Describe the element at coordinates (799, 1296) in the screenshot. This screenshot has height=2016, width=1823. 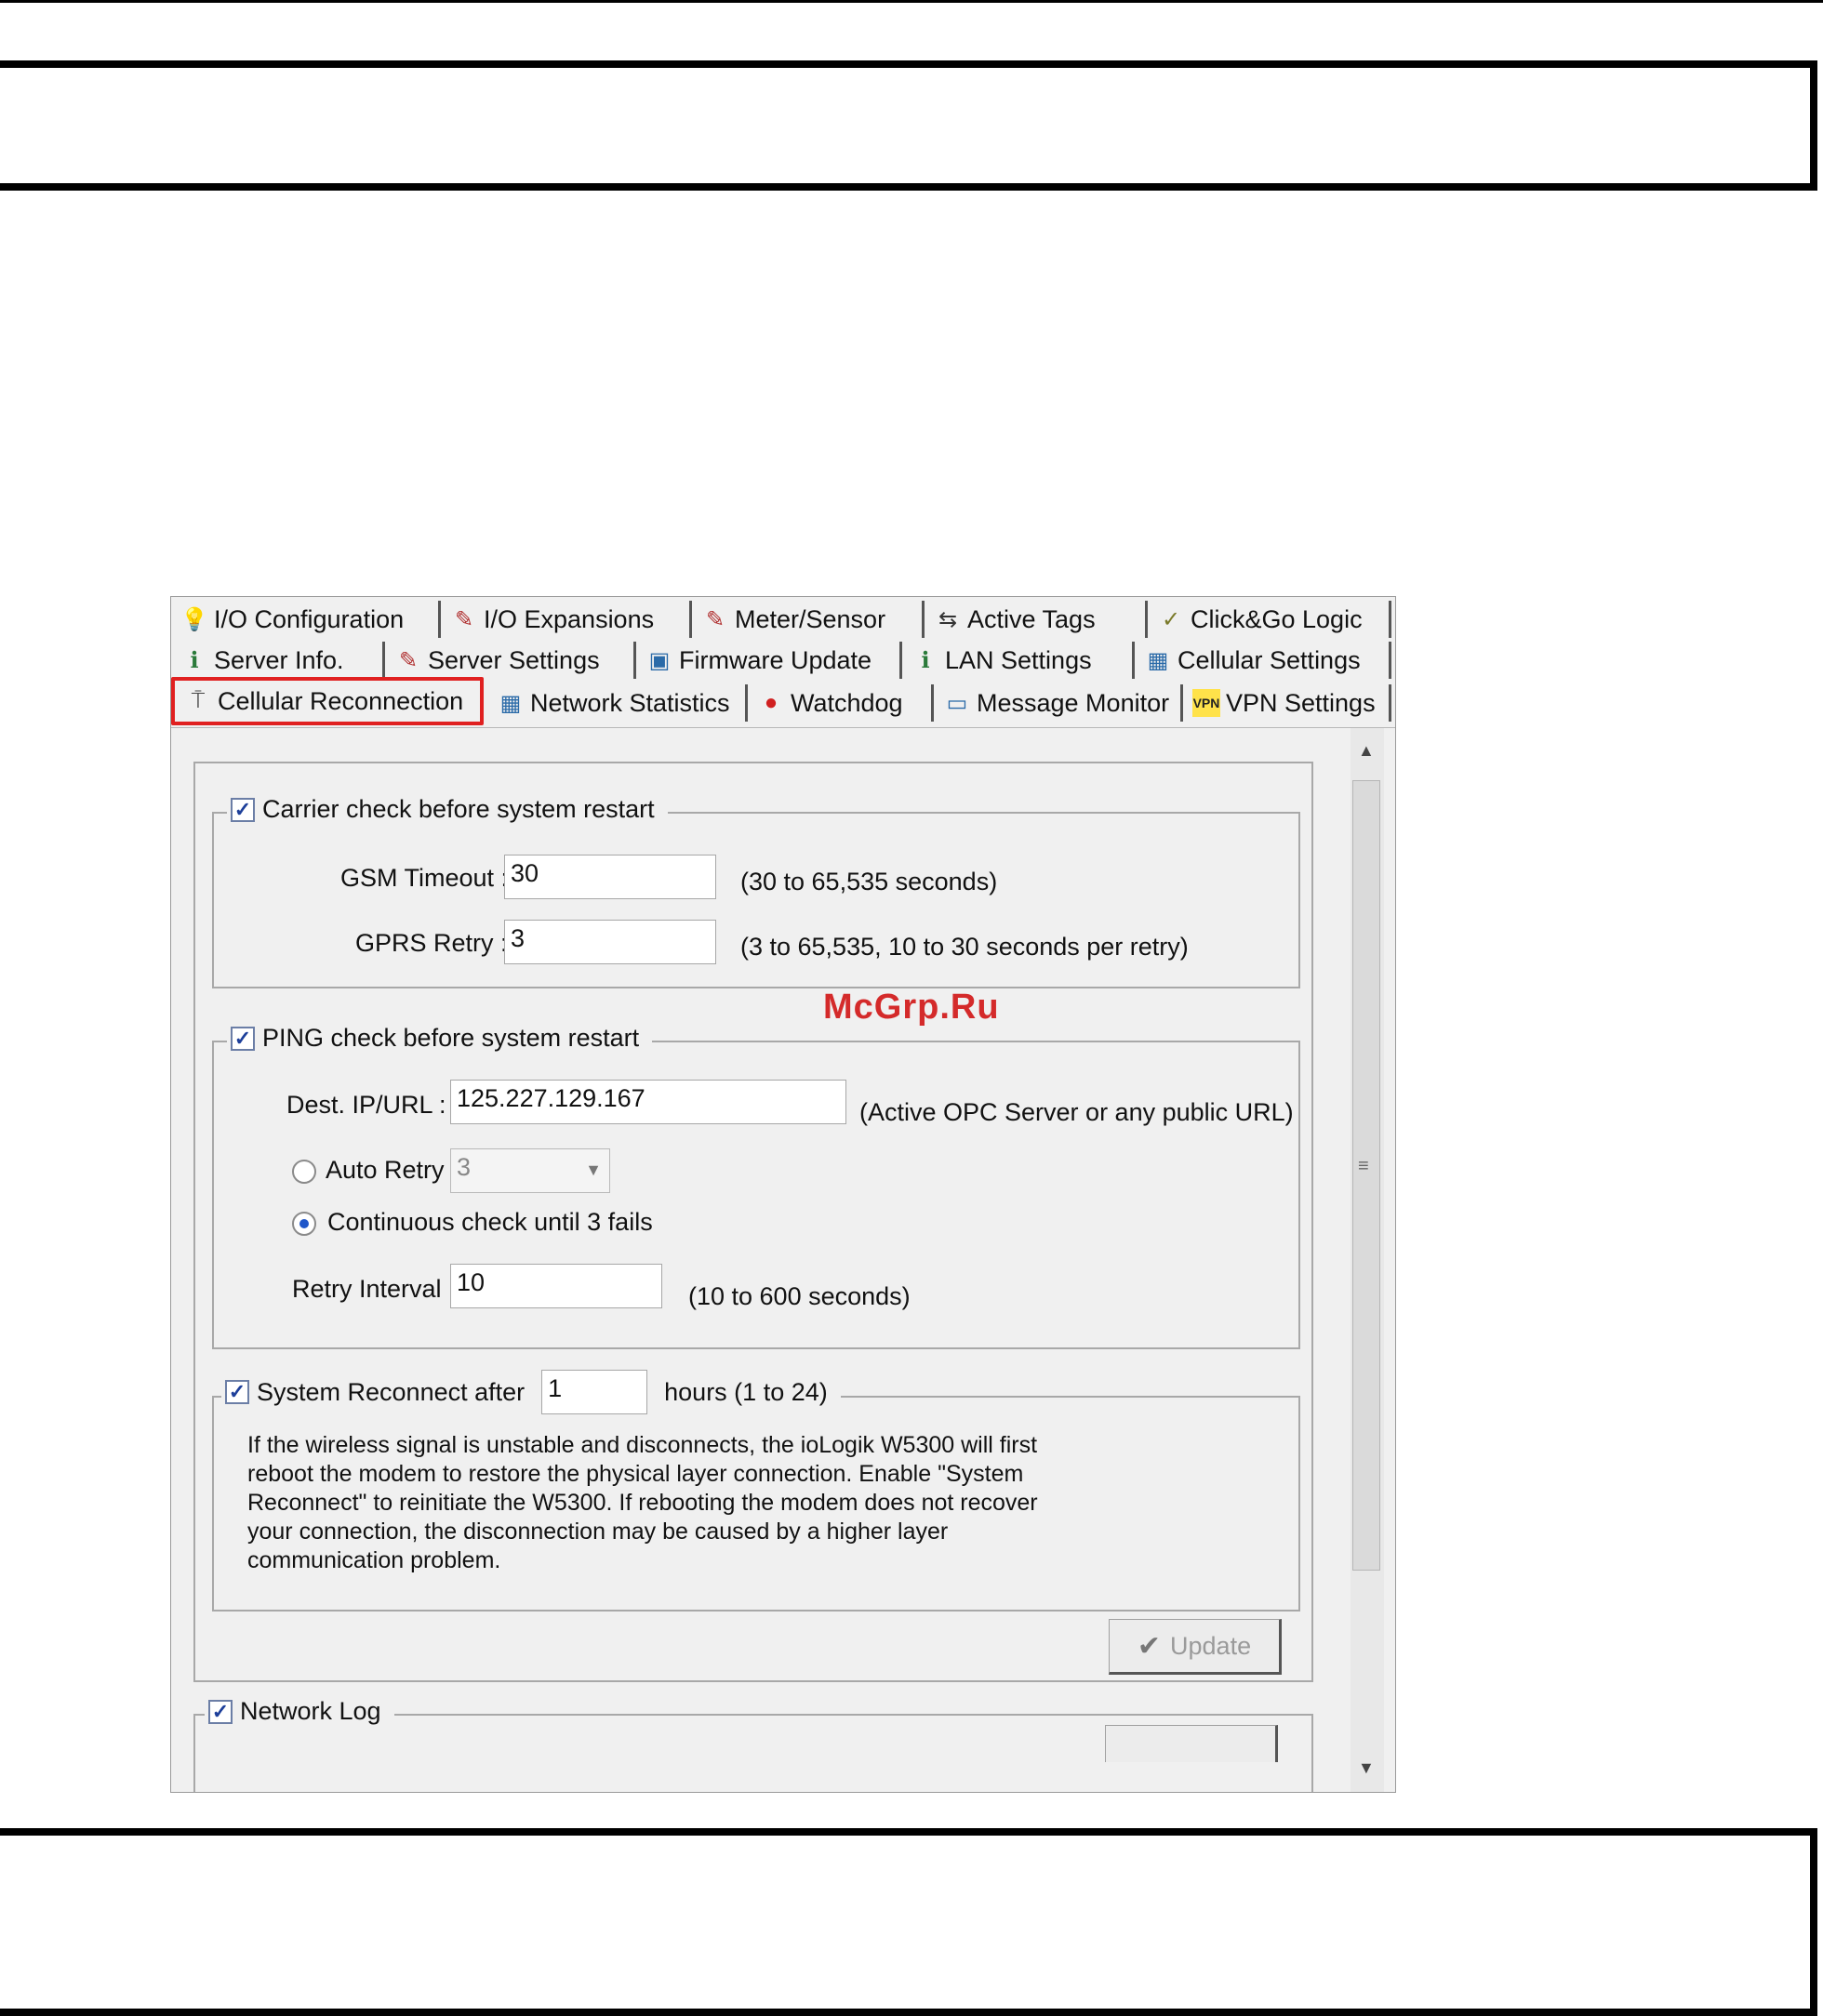
I see `retry-interval-hint: (10 to 600 seconds)` at that location.